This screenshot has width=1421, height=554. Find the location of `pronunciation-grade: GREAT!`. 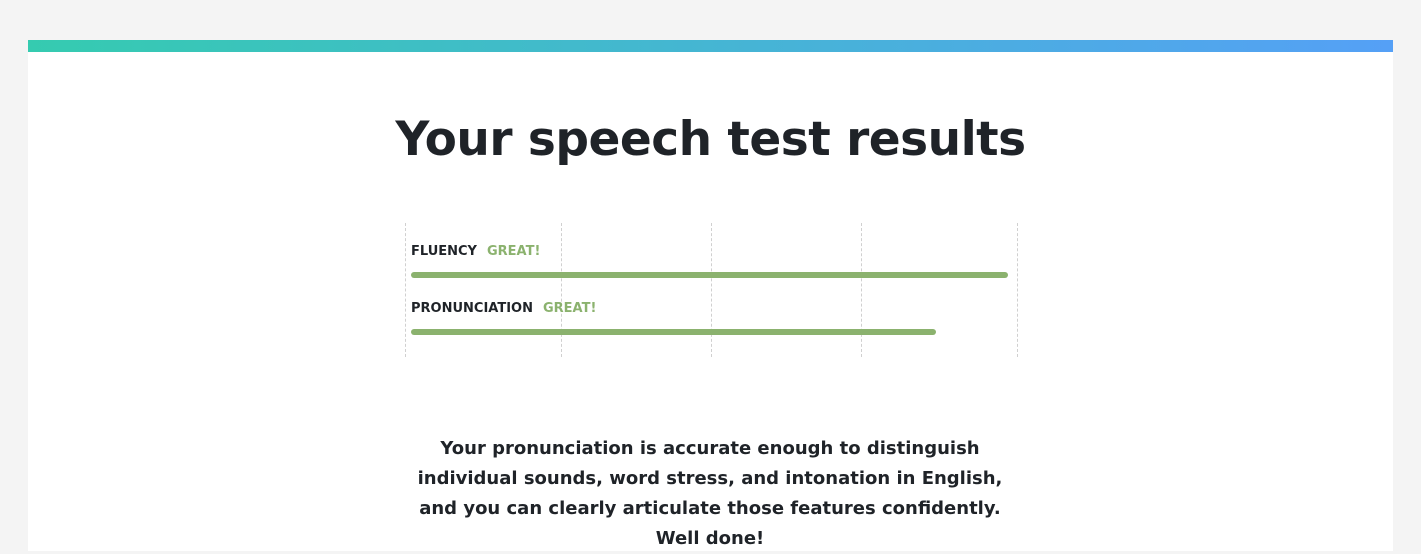

pronunciation-grade: GREAT! is located at coordinates (569, 308).